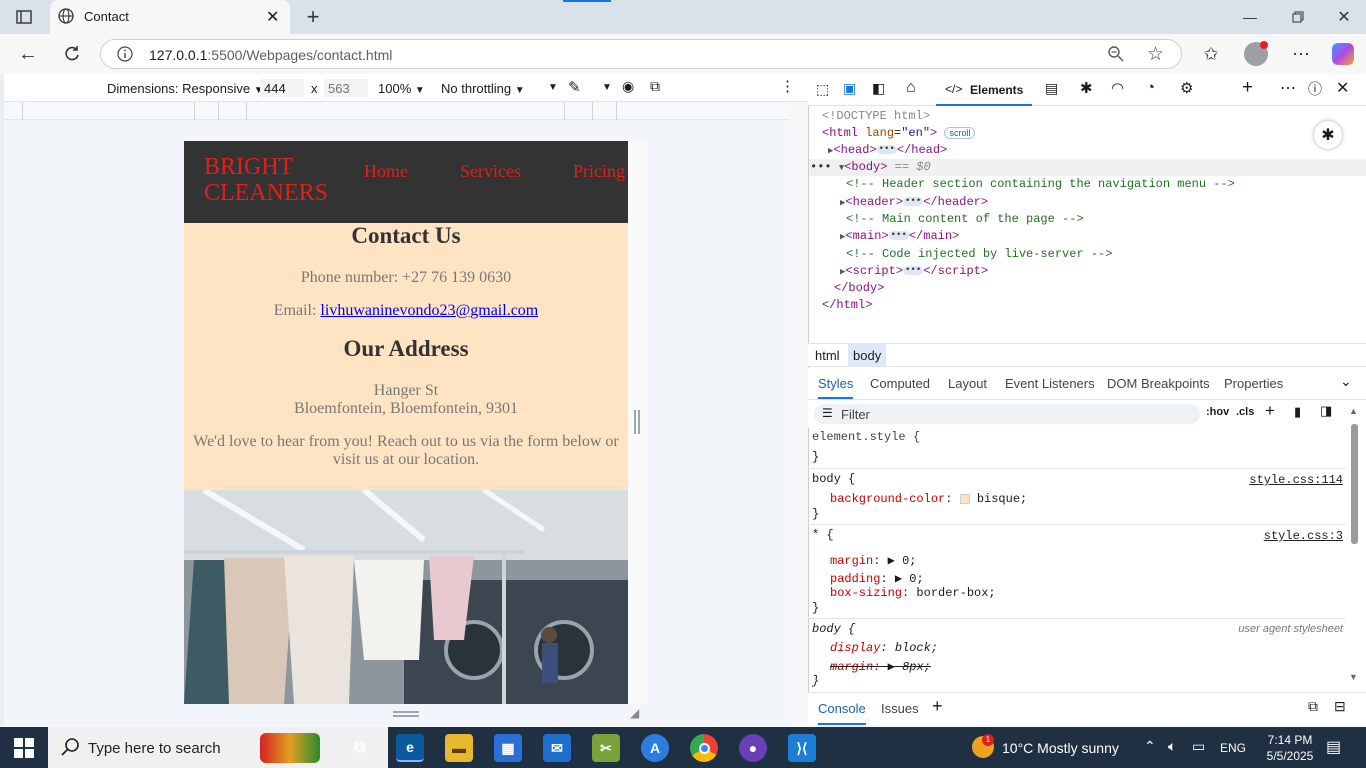 Image resolution: width=1366 pixels, height=768 pixels. I want to click on minimize-icon: —, so click(1250, 17).